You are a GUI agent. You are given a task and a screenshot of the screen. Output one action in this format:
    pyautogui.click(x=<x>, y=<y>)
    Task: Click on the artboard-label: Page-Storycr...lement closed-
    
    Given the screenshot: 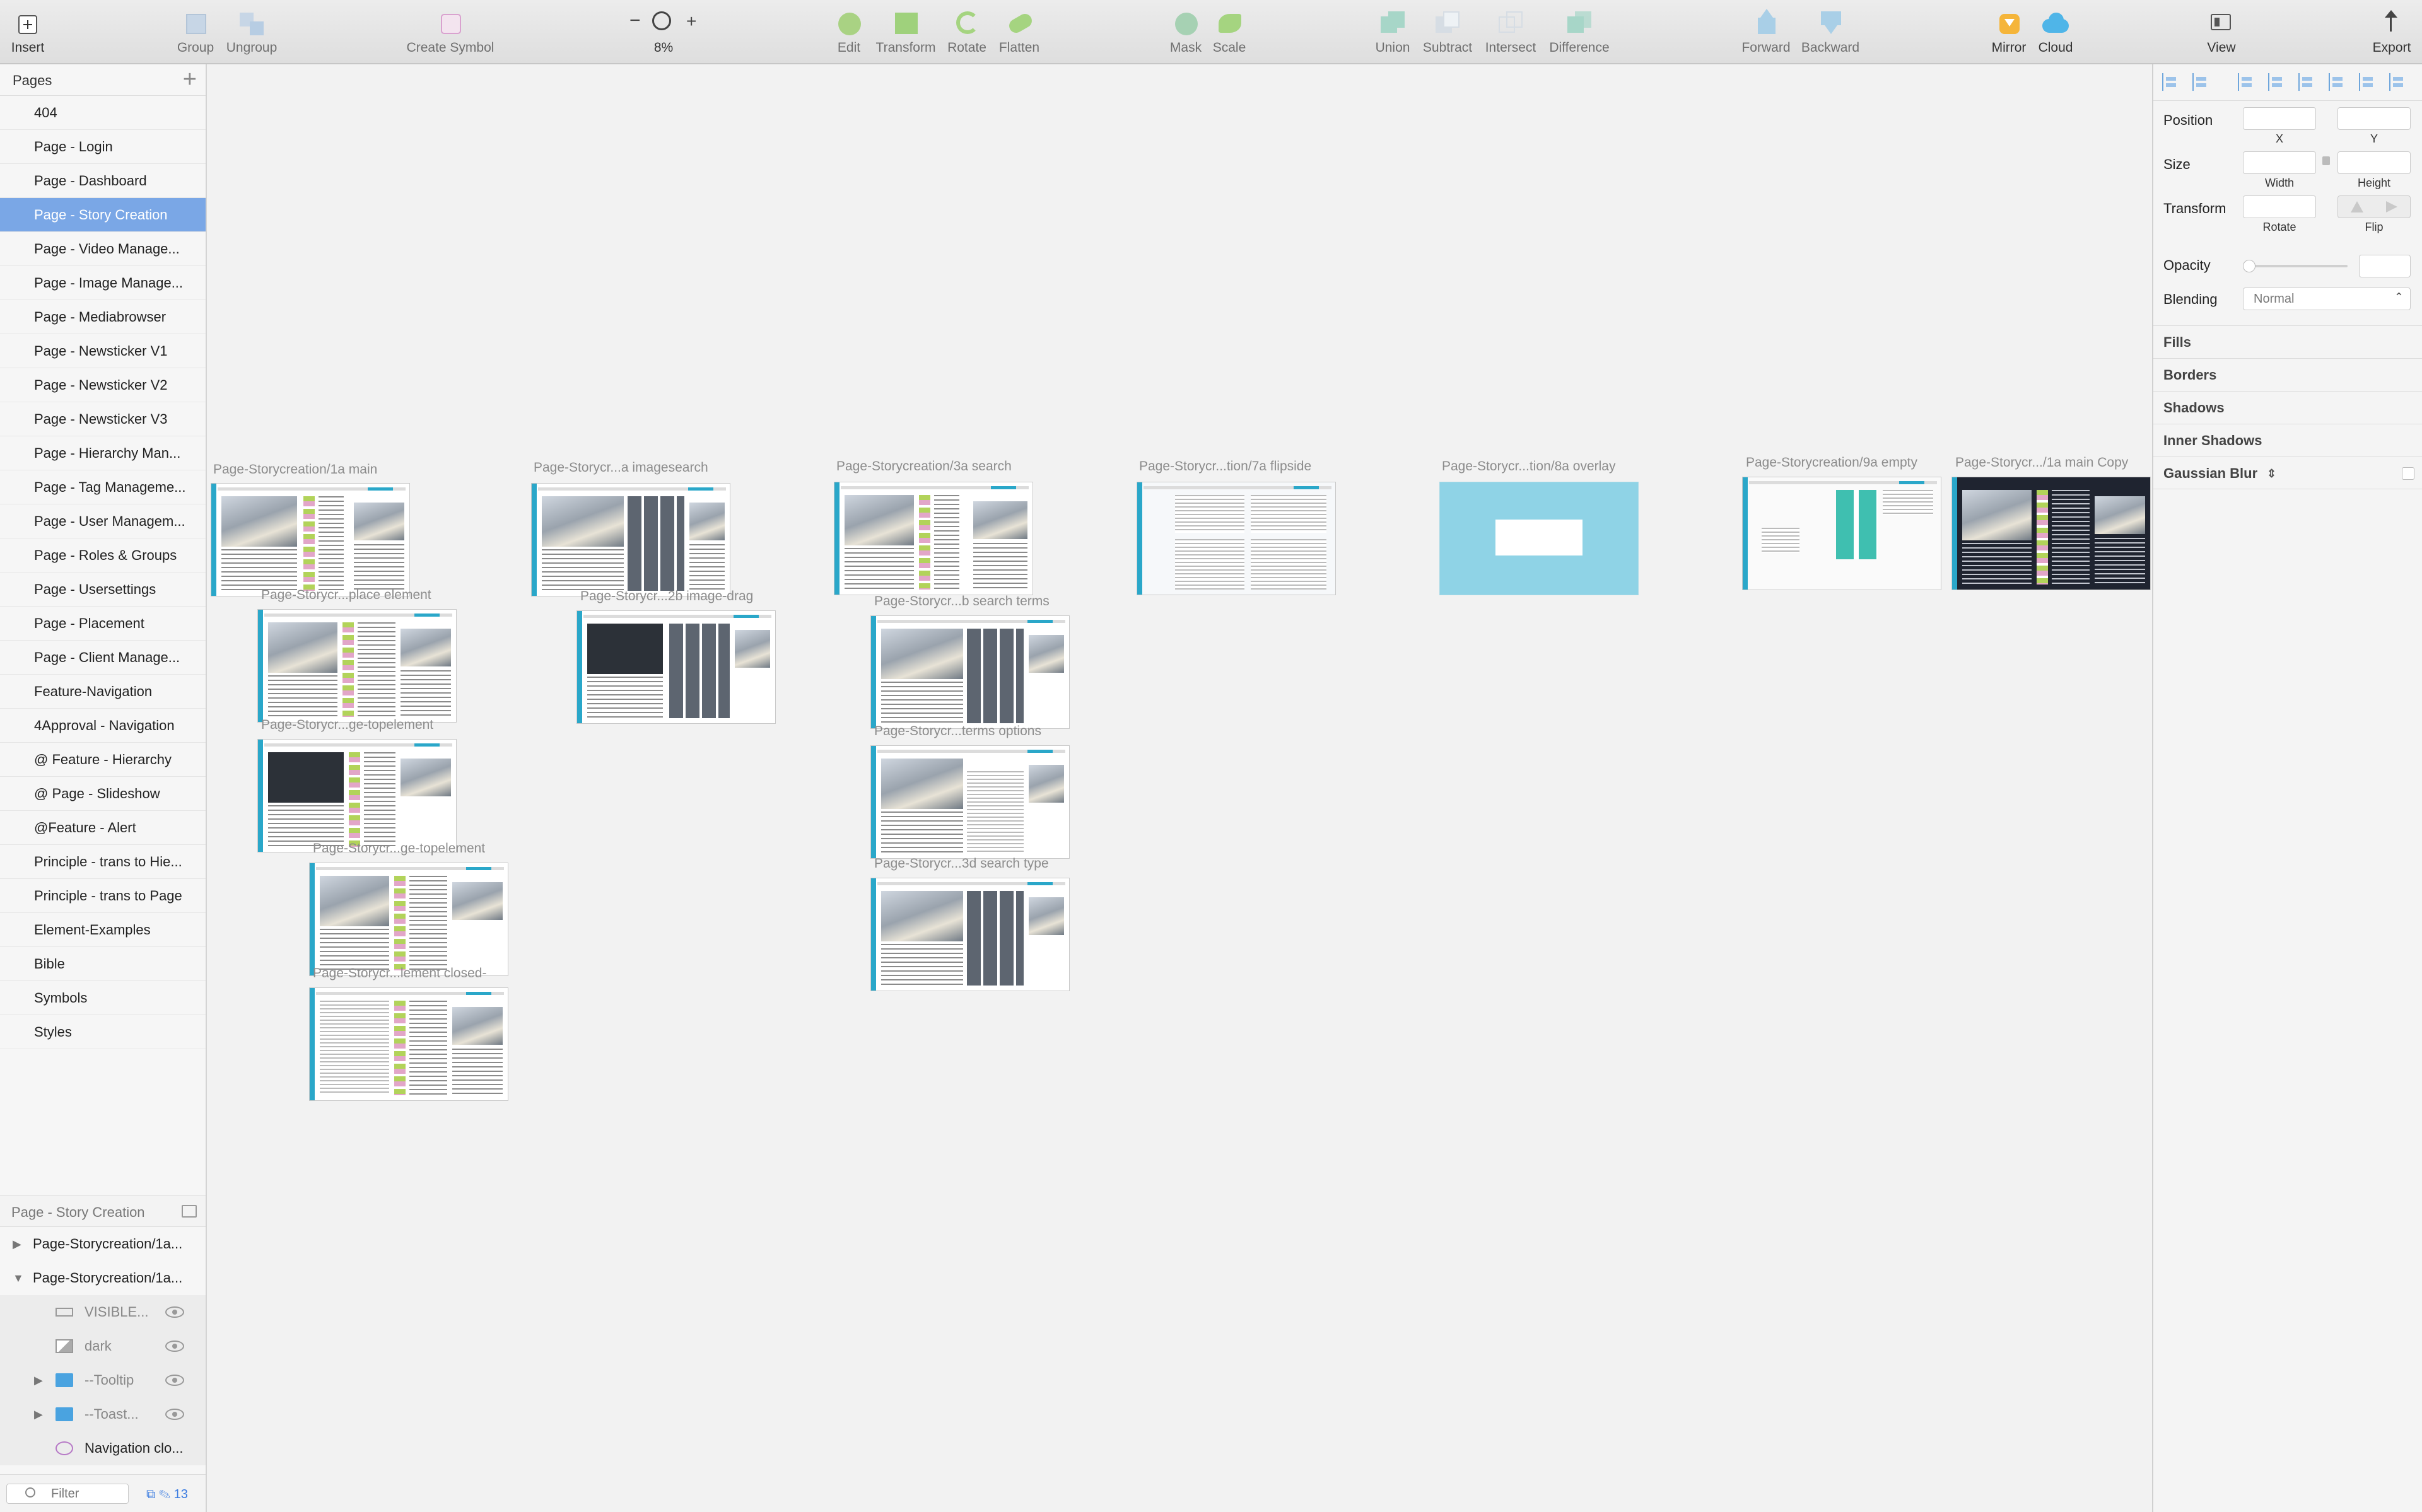 What is the action you would take?
    pyautogui.click(x=399, y=974)
    